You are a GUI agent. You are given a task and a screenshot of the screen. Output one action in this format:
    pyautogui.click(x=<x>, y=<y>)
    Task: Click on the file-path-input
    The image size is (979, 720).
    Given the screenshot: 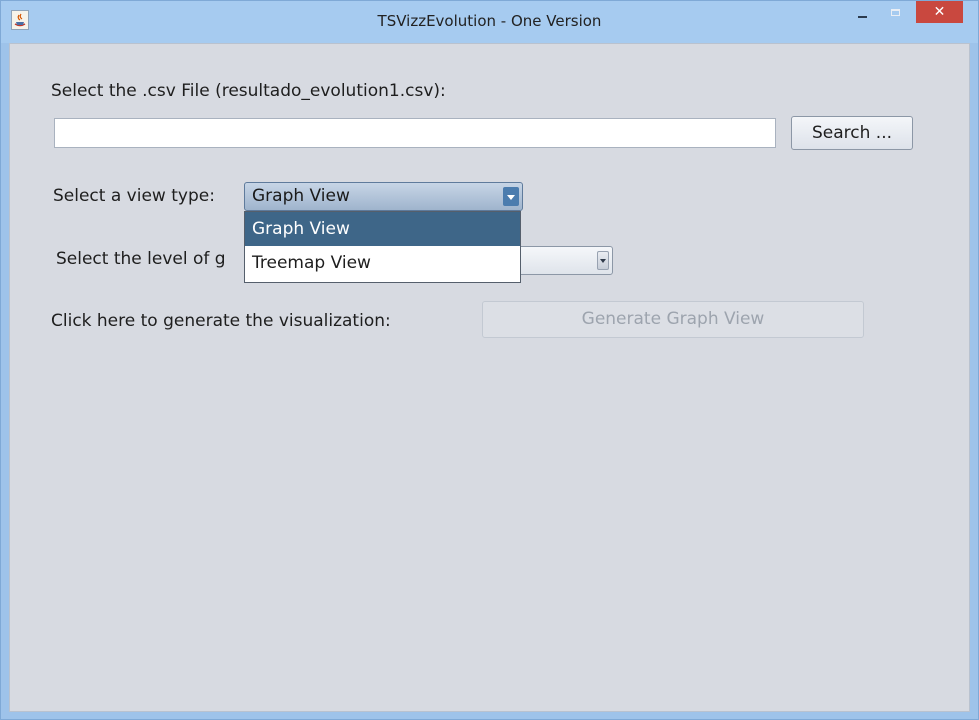 What is the action you would take?
    pyautogui.click(x=415, y=133)
    